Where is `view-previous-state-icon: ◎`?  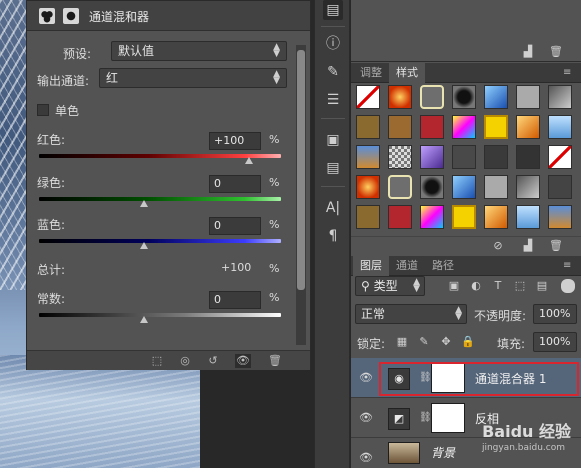 view-previous-state-icon: ◎ is located at coordinates (185, 361).